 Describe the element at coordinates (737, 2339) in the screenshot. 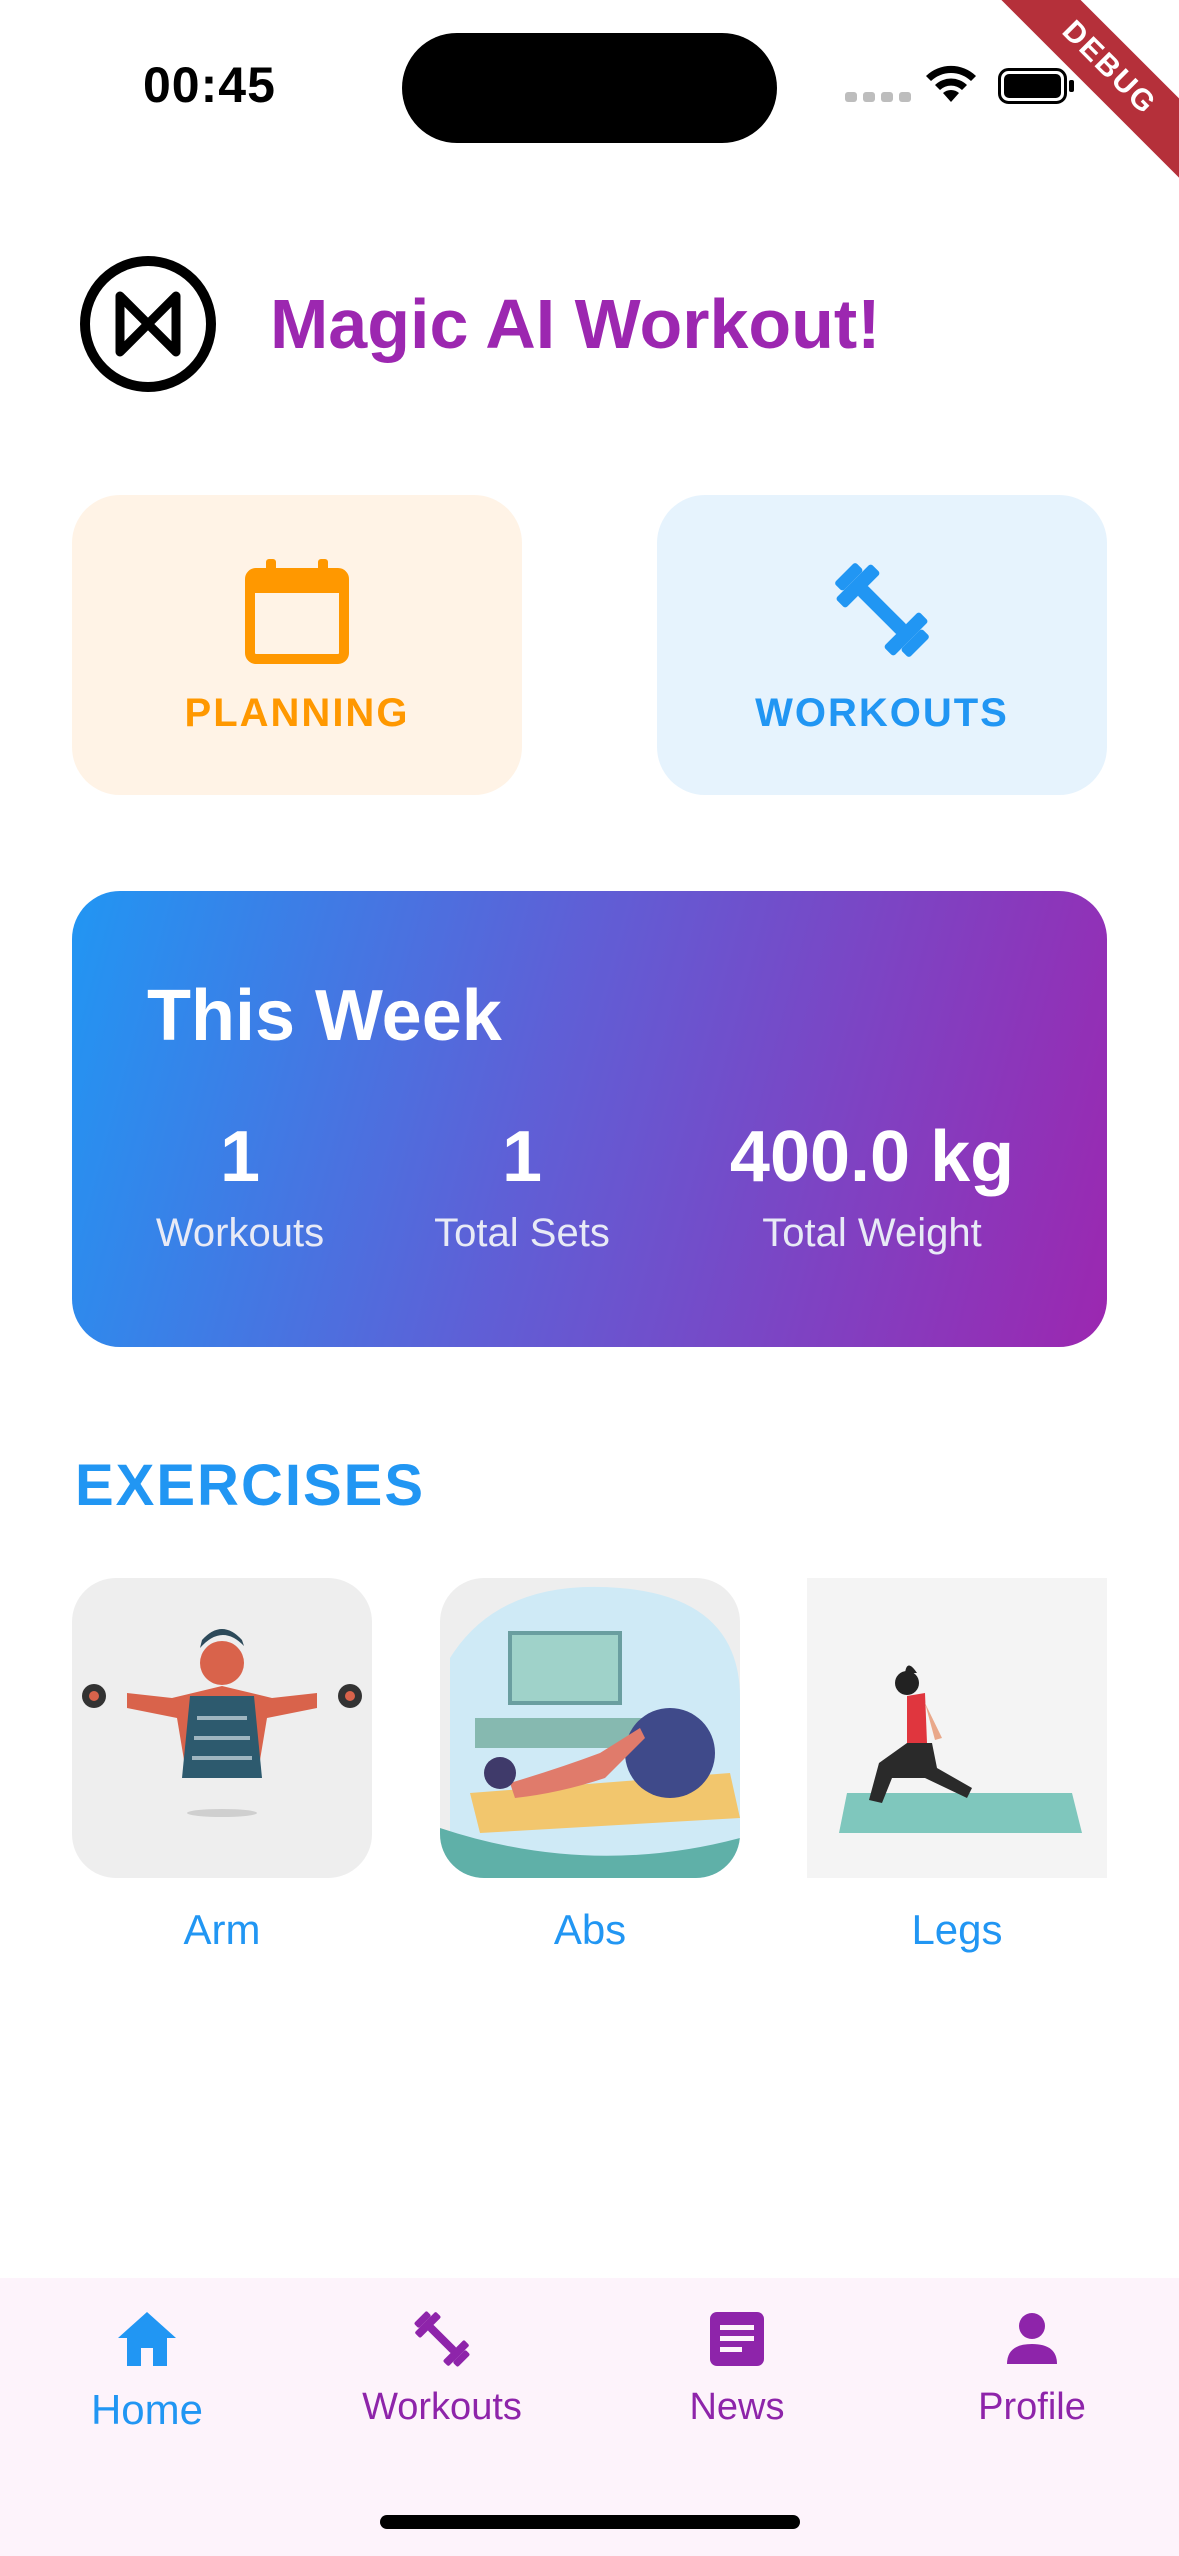

I see `article-icon` at that location.